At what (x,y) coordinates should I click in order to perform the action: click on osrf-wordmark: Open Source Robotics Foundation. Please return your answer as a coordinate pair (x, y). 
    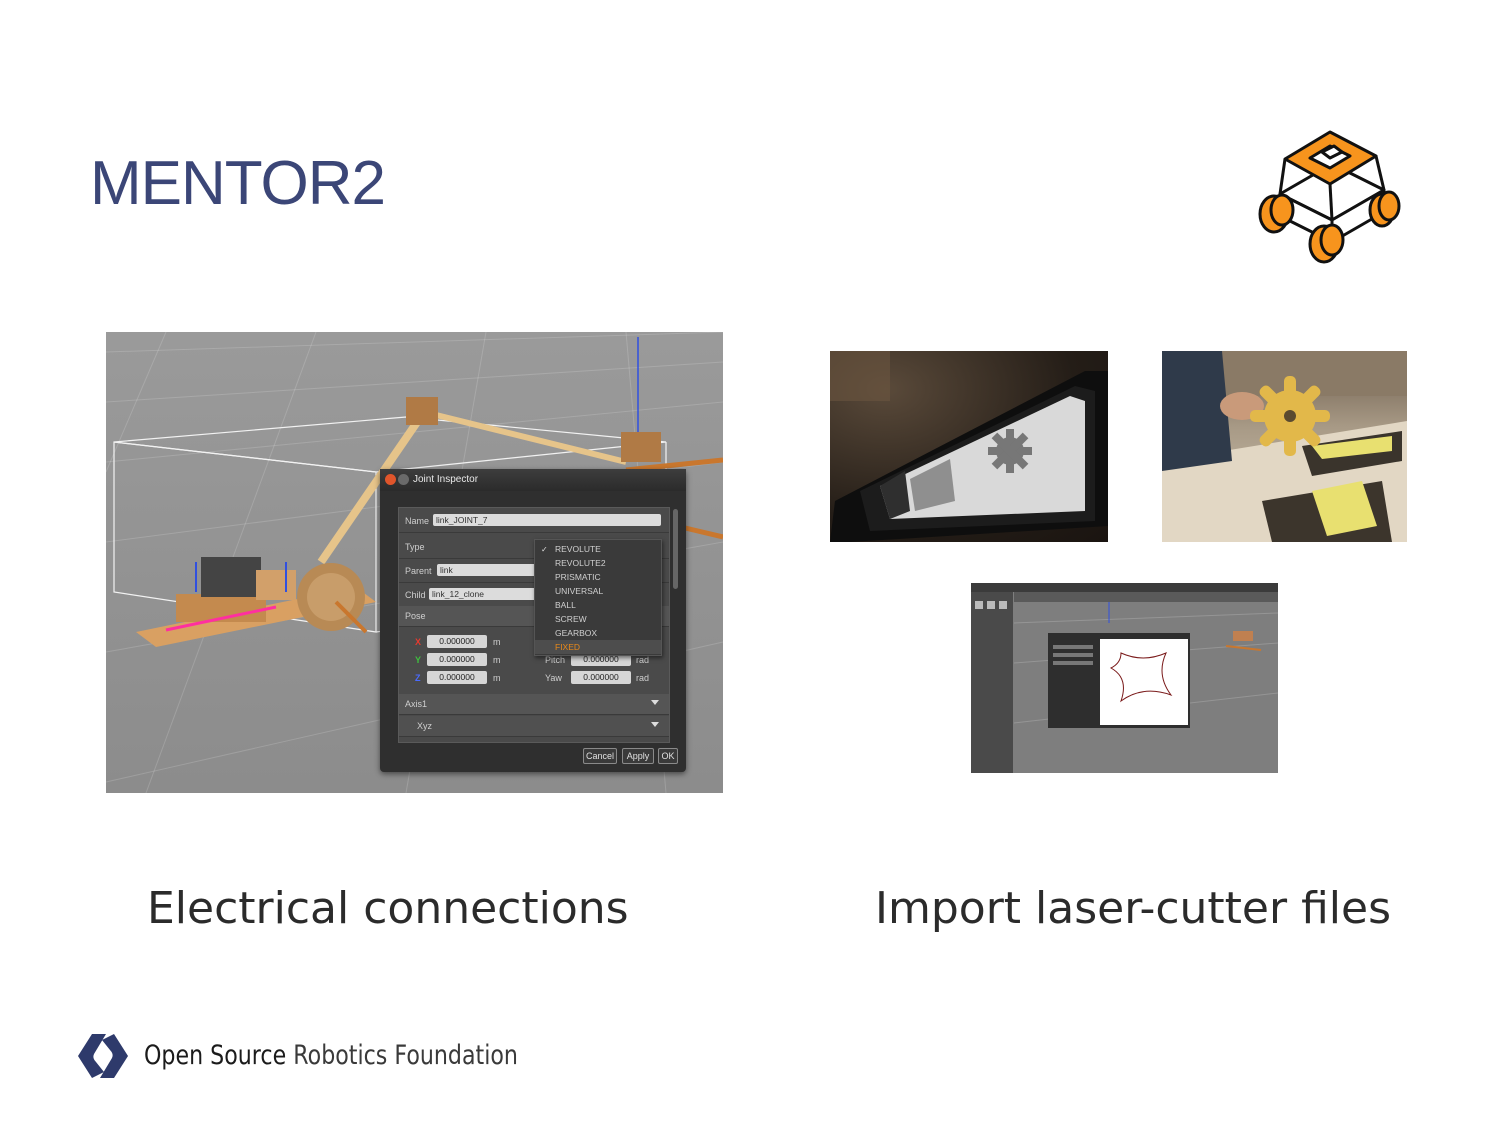
    Looking at the image, I should click on (331, 1055).